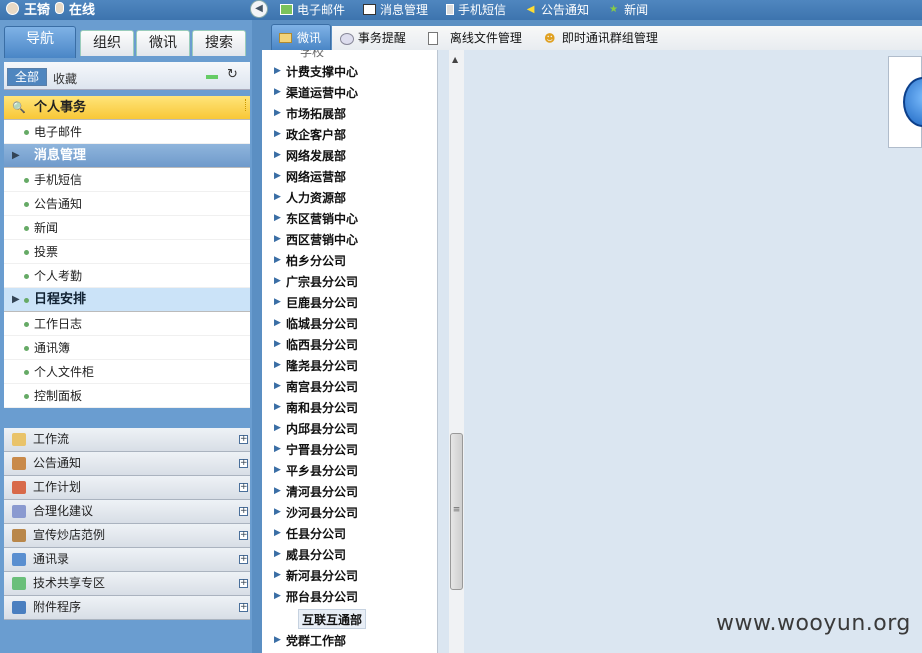 This screenshot has height=653, width=922. I want to click on dept-item: ▶ 党群工作部, so click(310, 641).